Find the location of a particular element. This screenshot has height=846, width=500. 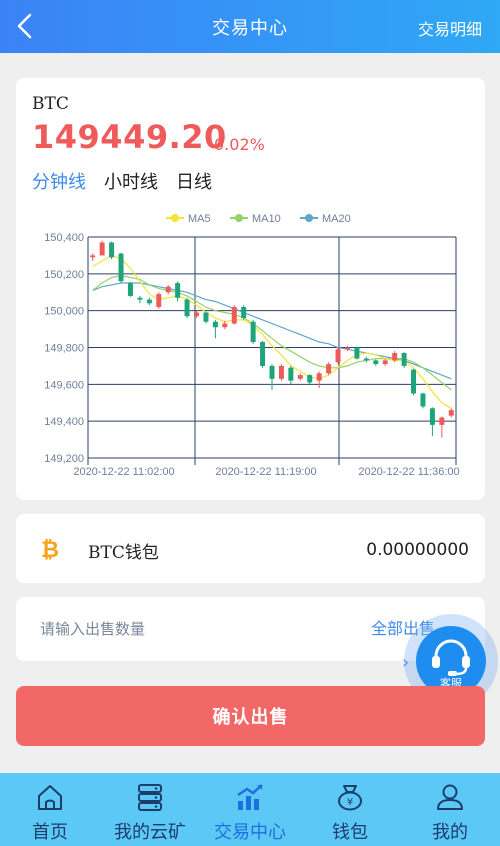

bottom-tab-bar: 首页 我的云矿 交易中心 ¥ 钱包 我的 is located at coordinates (250, 809).